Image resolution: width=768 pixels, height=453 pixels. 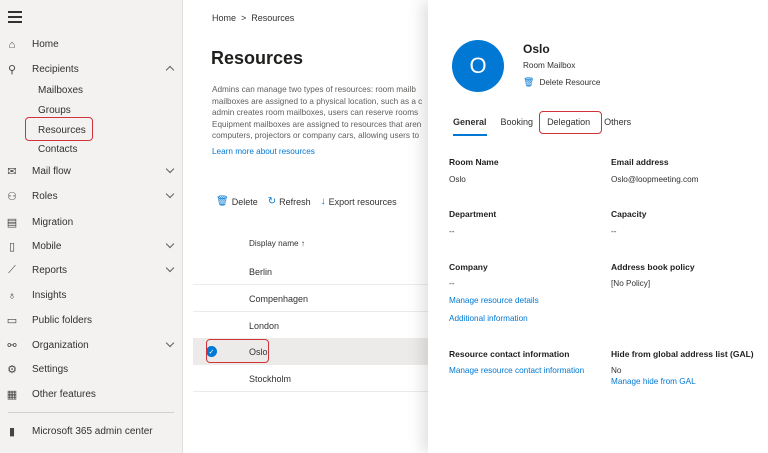 What do you see at coordinates (60, 345) in the screenshot?
I see `sidebar-item-label: Organization` at bounding box center [60, 345].